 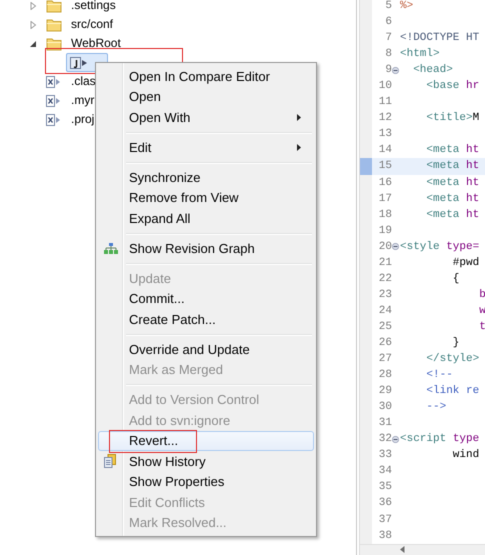 I want to click on expanded-arrow-icon, so click(x=33, y=44).